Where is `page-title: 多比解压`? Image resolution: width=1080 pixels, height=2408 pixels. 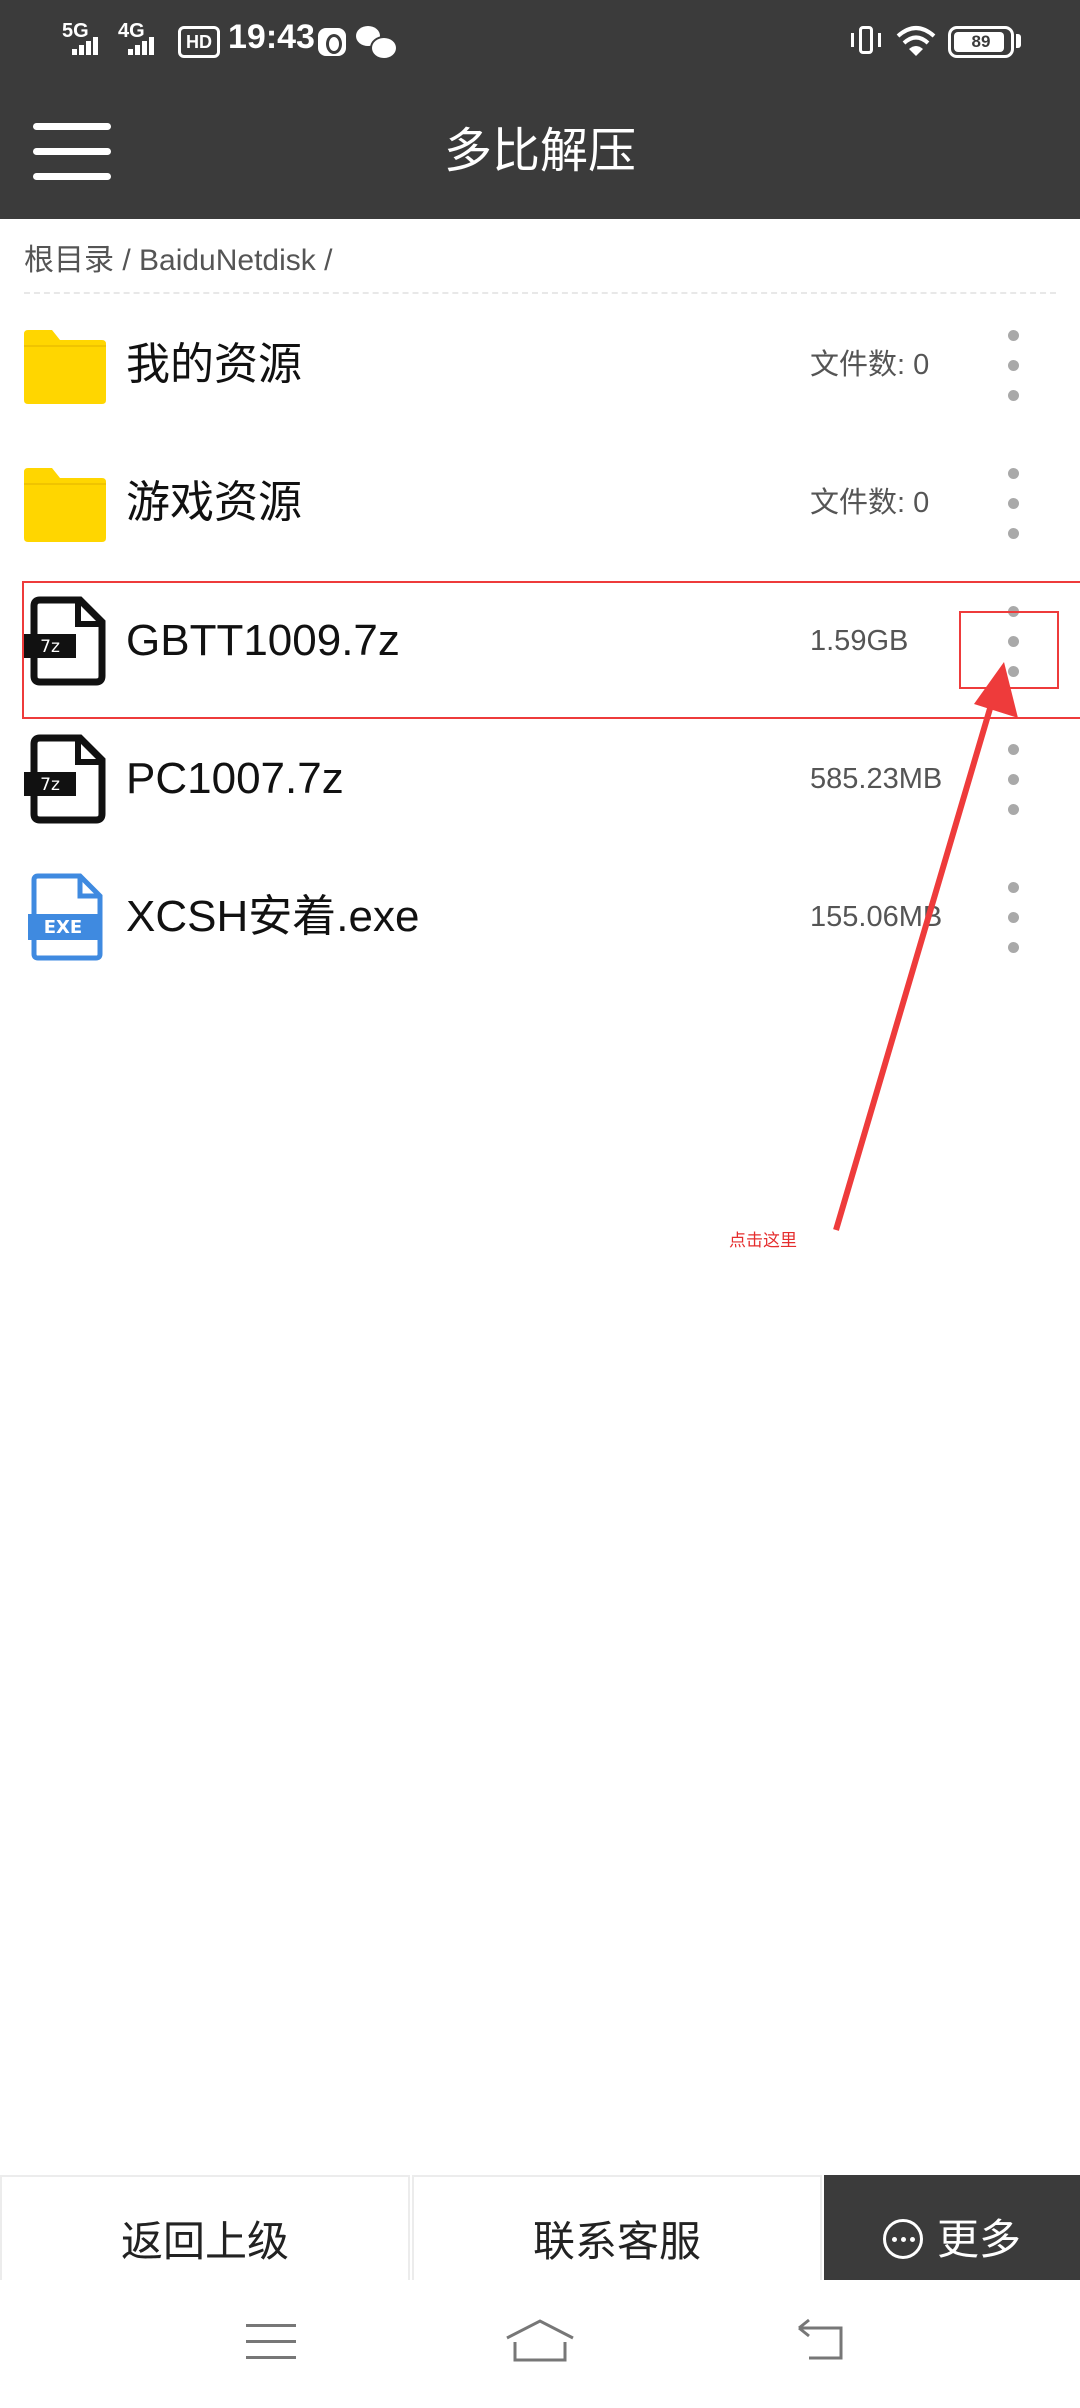 page-title: 多比解压 is located at coordinates (539, 151).